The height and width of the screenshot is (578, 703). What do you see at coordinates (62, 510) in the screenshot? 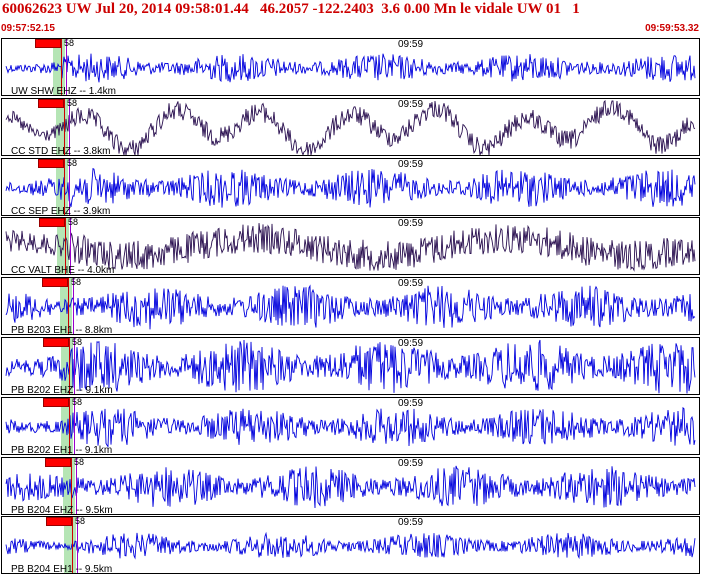
I see `station-label: PB B204 EHZ -- 9.5km` at bounding box center [62, 510].